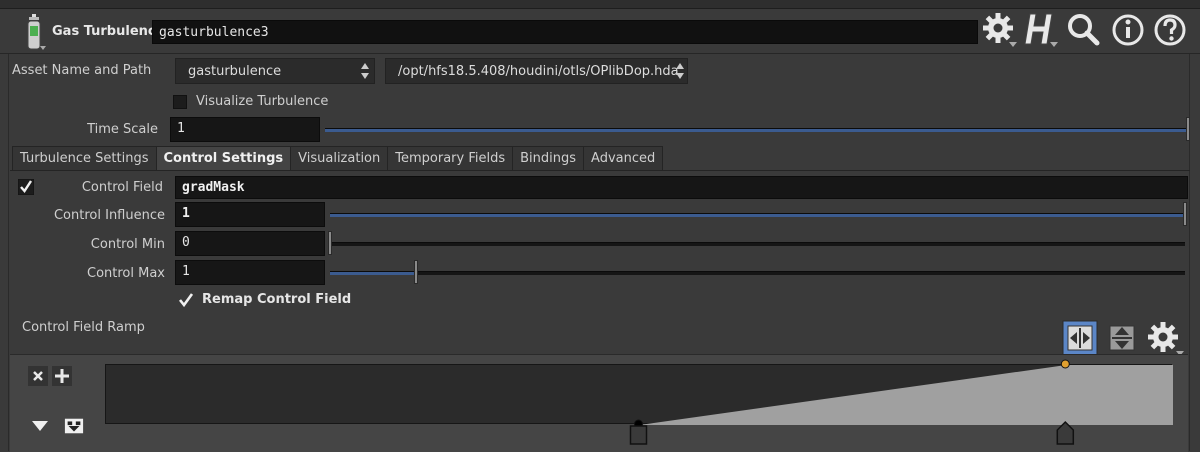 The image size is (1200, 452). Describe the element at coordinates (250, 272) in the screenshot. I see `control-max-field: 1` at that location.